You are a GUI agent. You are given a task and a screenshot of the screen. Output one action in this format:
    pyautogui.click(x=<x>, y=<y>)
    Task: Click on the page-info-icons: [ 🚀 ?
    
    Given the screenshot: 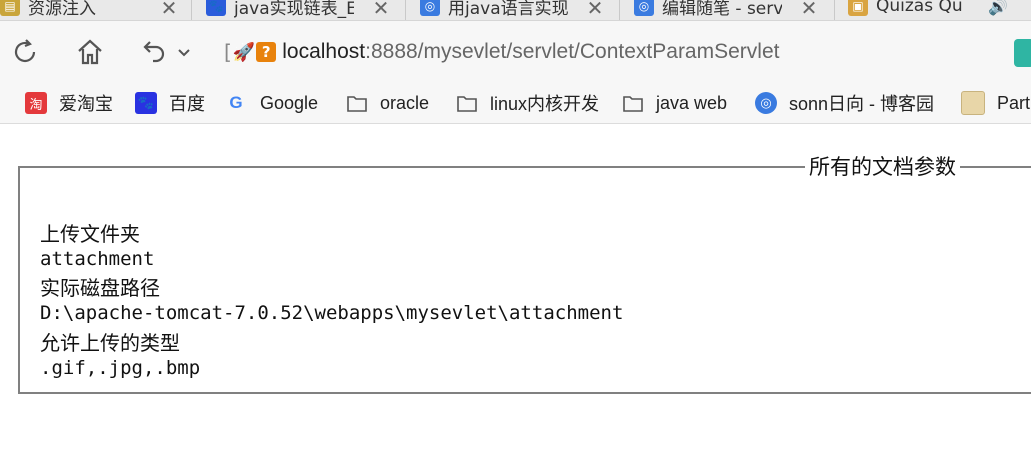 What is the action you would take?
    pyautogui.click(x=250, y=52)
    